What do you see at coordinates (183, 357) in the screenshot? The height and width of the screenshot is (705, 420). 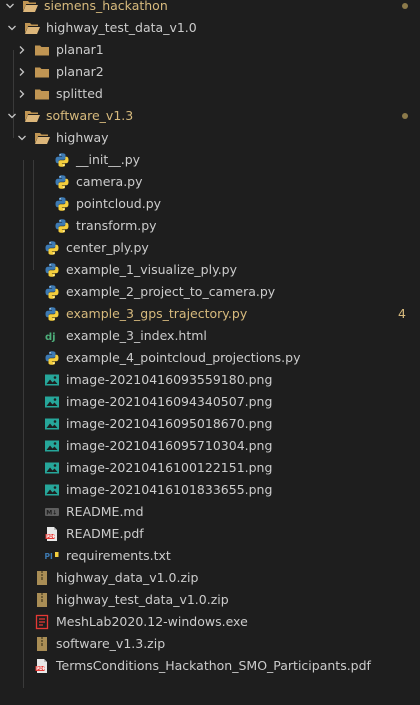 I see `item-label: example_4_pointcloud_projections.py` at bounding box center [183, 357].